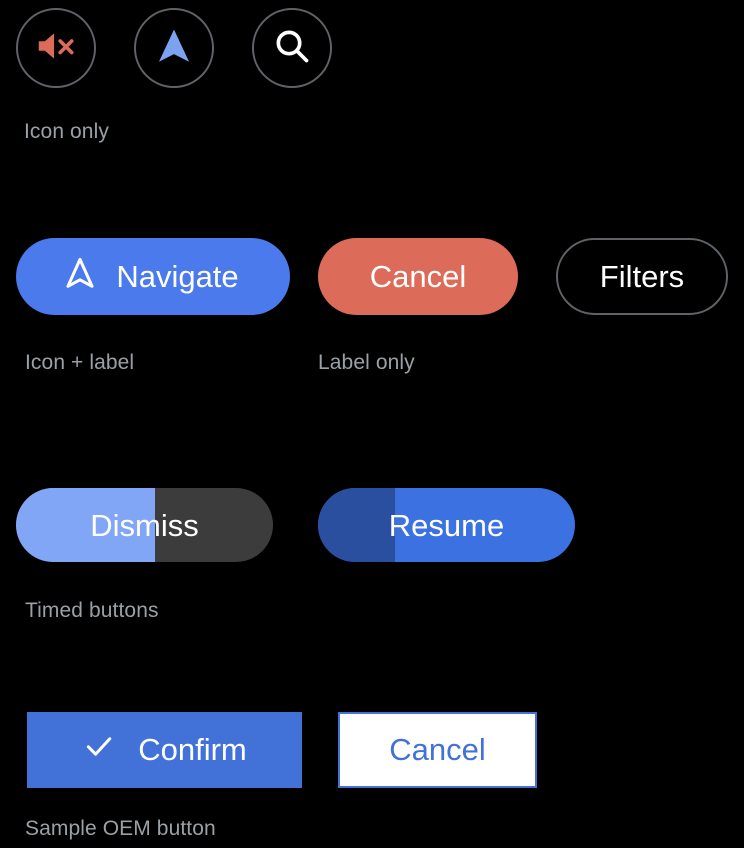  I want to click on navigate-pill-button: Navigate, so click(153, 276).